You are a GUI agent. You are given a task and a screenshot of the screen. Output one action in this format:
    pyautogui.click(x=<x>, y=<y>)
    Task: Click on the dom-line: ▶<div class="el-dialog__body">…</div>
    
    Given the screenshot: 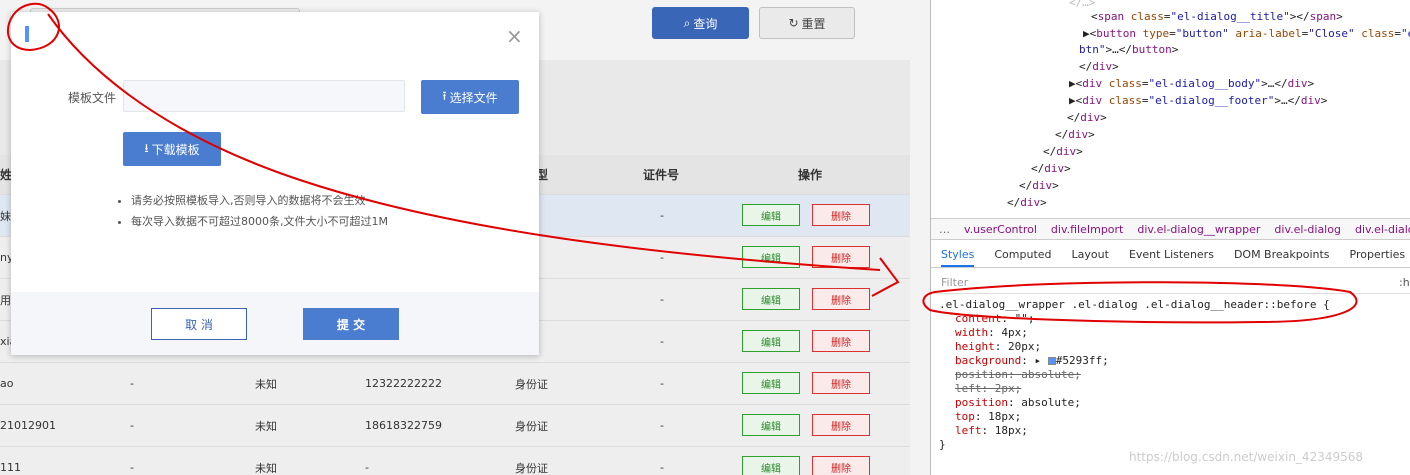 What is the action you would take?
    pyautogui.click(x=1191, y=83)
    